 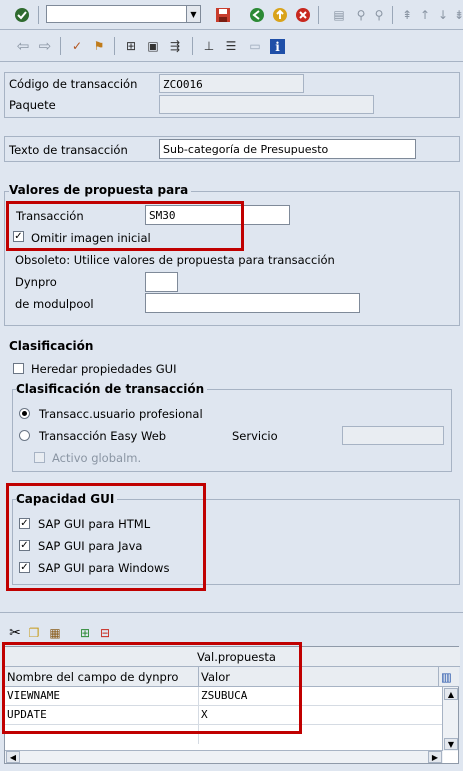 What do you see at coordinates (231, 83) in the screenshot?
I see `tcode-field: ZCO016` at bounding box center [231, 83].